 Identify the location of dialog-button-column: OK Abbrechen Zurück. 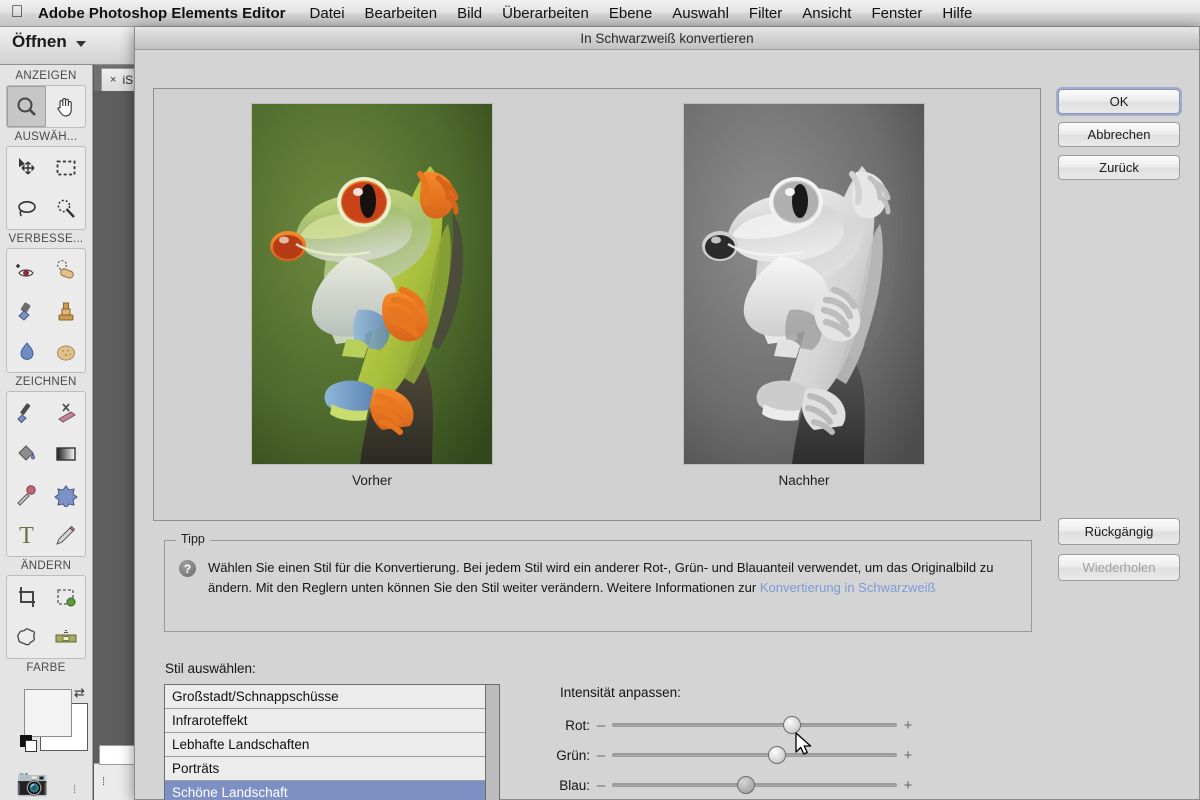
(1119, 134).